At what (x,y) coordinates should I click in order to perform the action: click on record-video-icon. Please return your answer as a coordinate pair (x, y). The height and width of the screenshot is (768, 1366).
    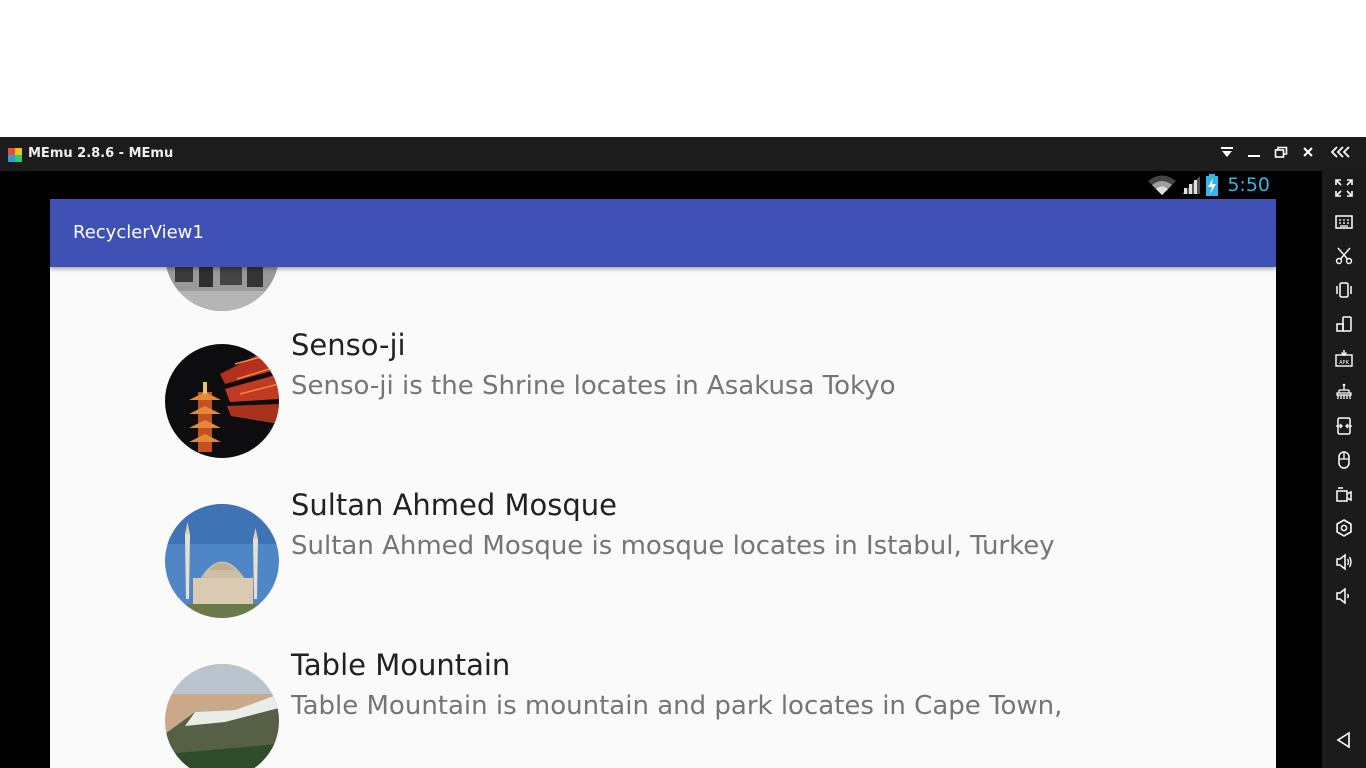
    Looking at the image, I should click on (1344, 494).